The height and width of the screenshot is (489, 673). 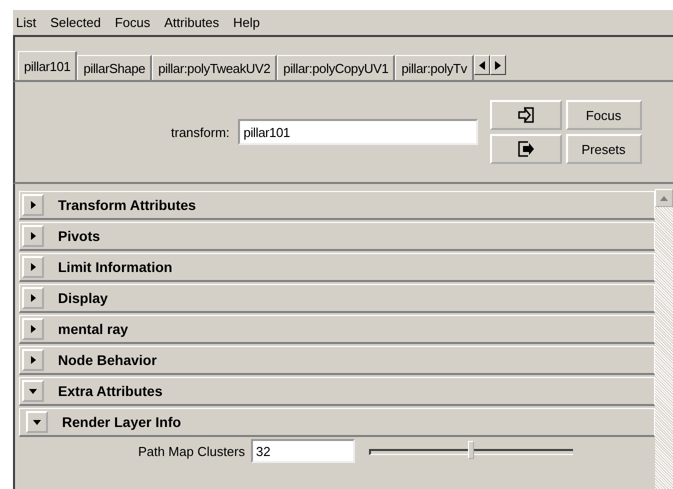 I want to click on arrow-into-box-icon, so click(x=525, y=115).